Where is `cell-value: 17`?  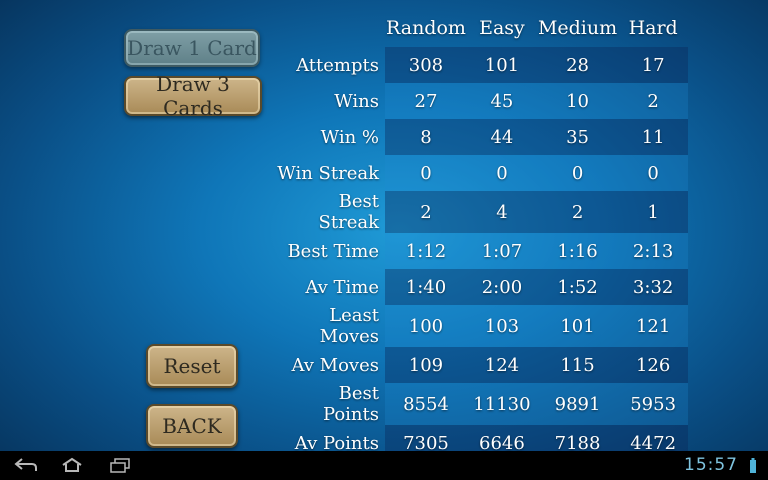
cell-value: 17 is located at coordinates (653, 65).